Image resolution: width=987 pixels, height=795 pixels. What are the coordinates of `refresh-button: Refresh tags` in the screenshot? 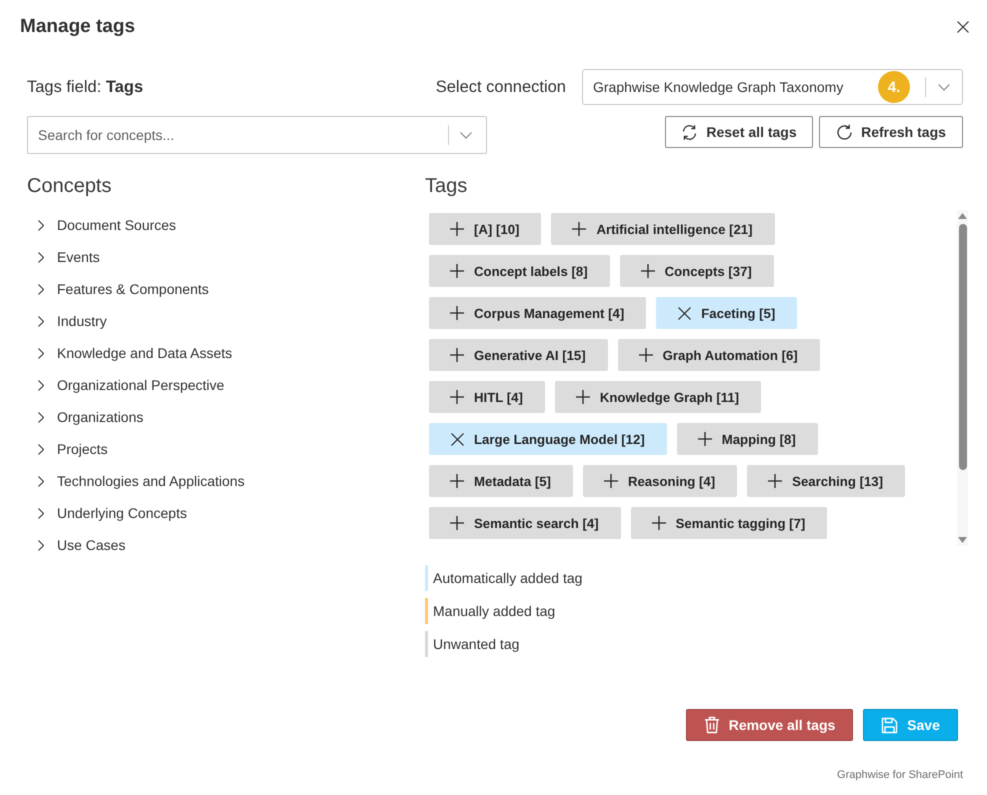 It's located at (891, 132).